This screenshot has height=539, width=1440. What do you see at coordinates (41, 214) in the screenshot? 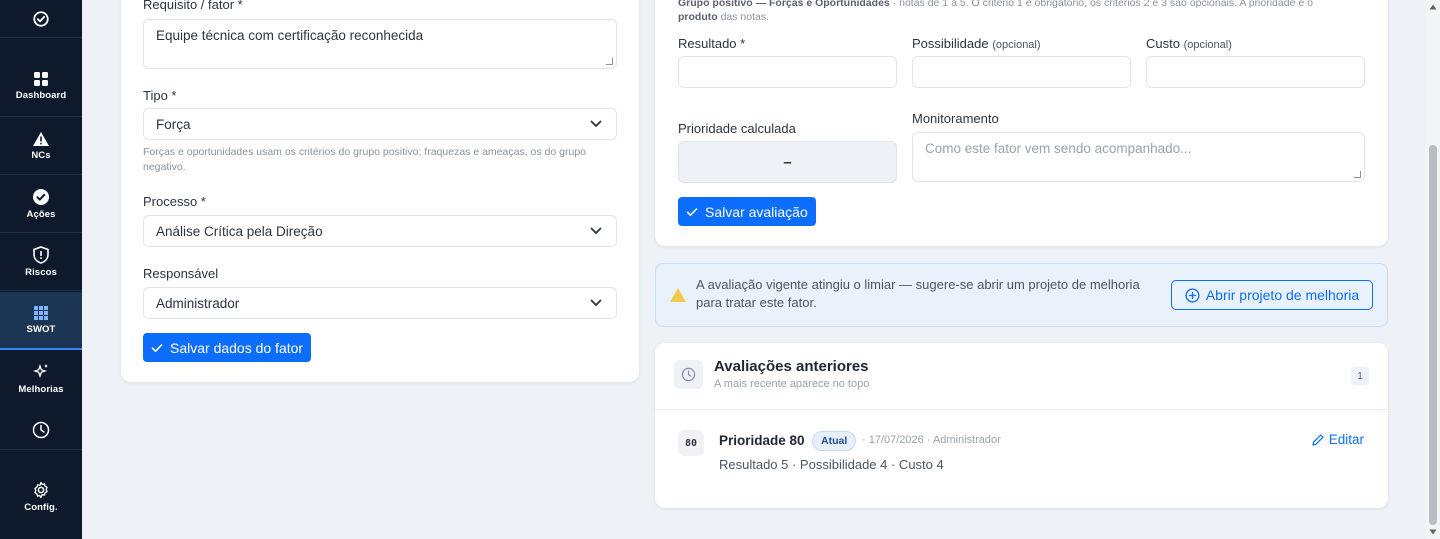
I see `sidebar-item-label: Ações` at bounding box center [41, 214].